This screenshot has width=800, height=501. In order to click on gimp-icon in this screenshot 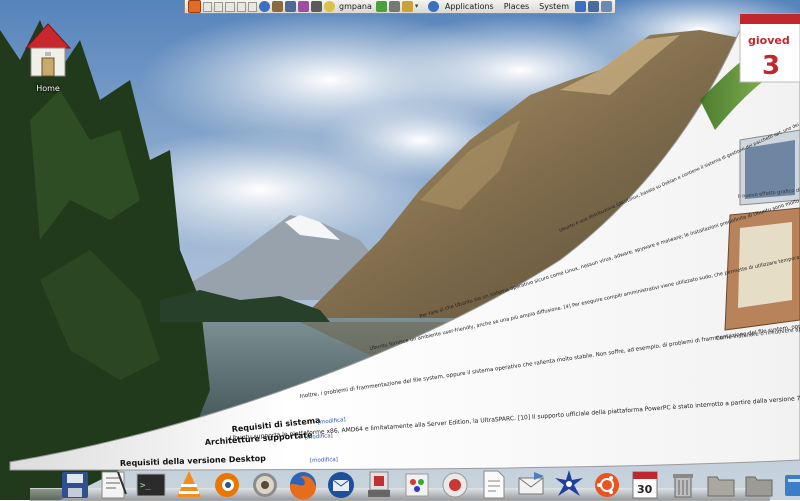, I will do `click(265, 484)`.